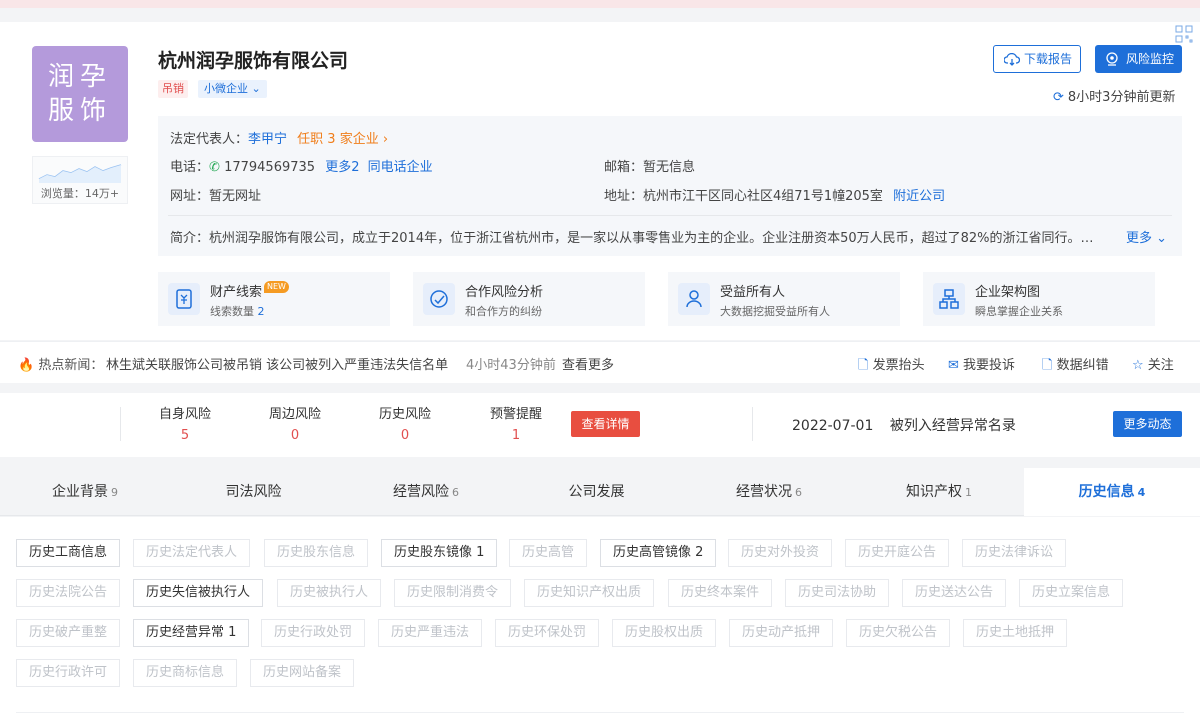 This screenshot has width=1200, height=724. I want to click on website-value: 暂无网址, so click(235, 196).